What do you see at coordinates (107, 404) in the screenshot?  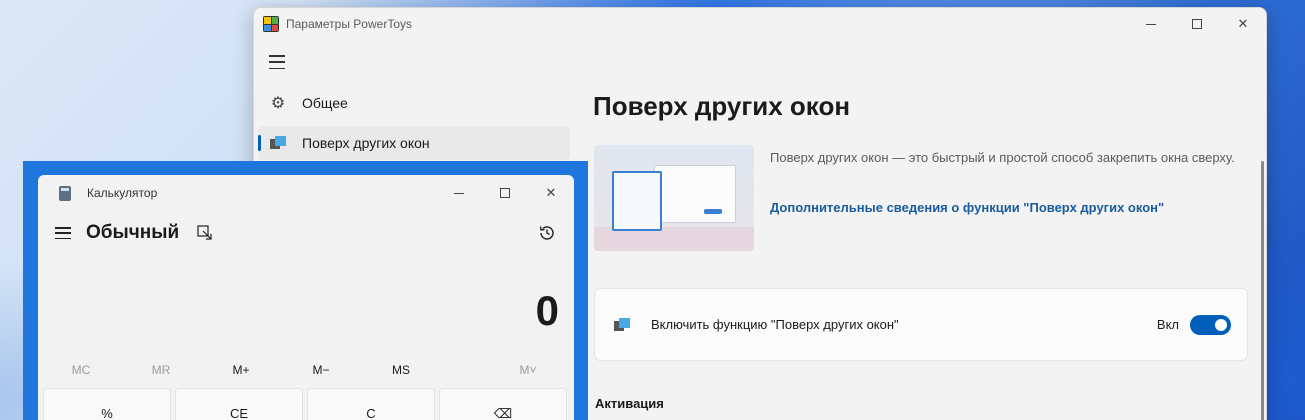 I see `percent-key: %` at bounding box center [107, 404].